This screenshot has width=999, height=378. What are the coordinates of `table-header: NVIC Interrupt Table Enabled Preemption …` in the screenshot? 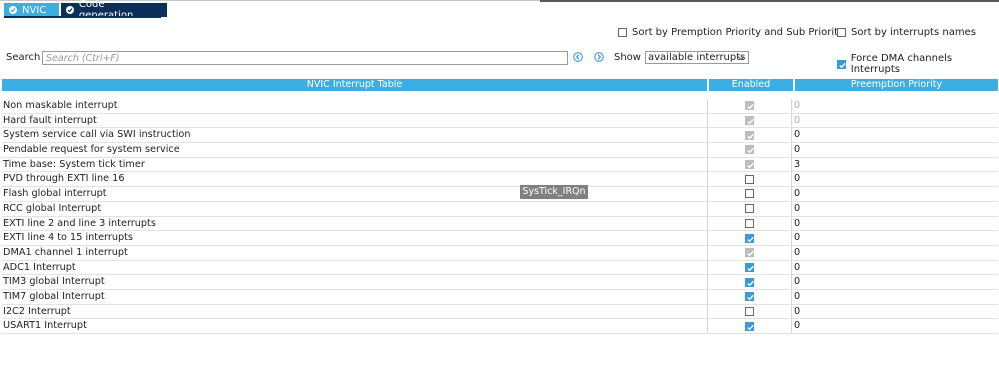 It's located at (500, 85).